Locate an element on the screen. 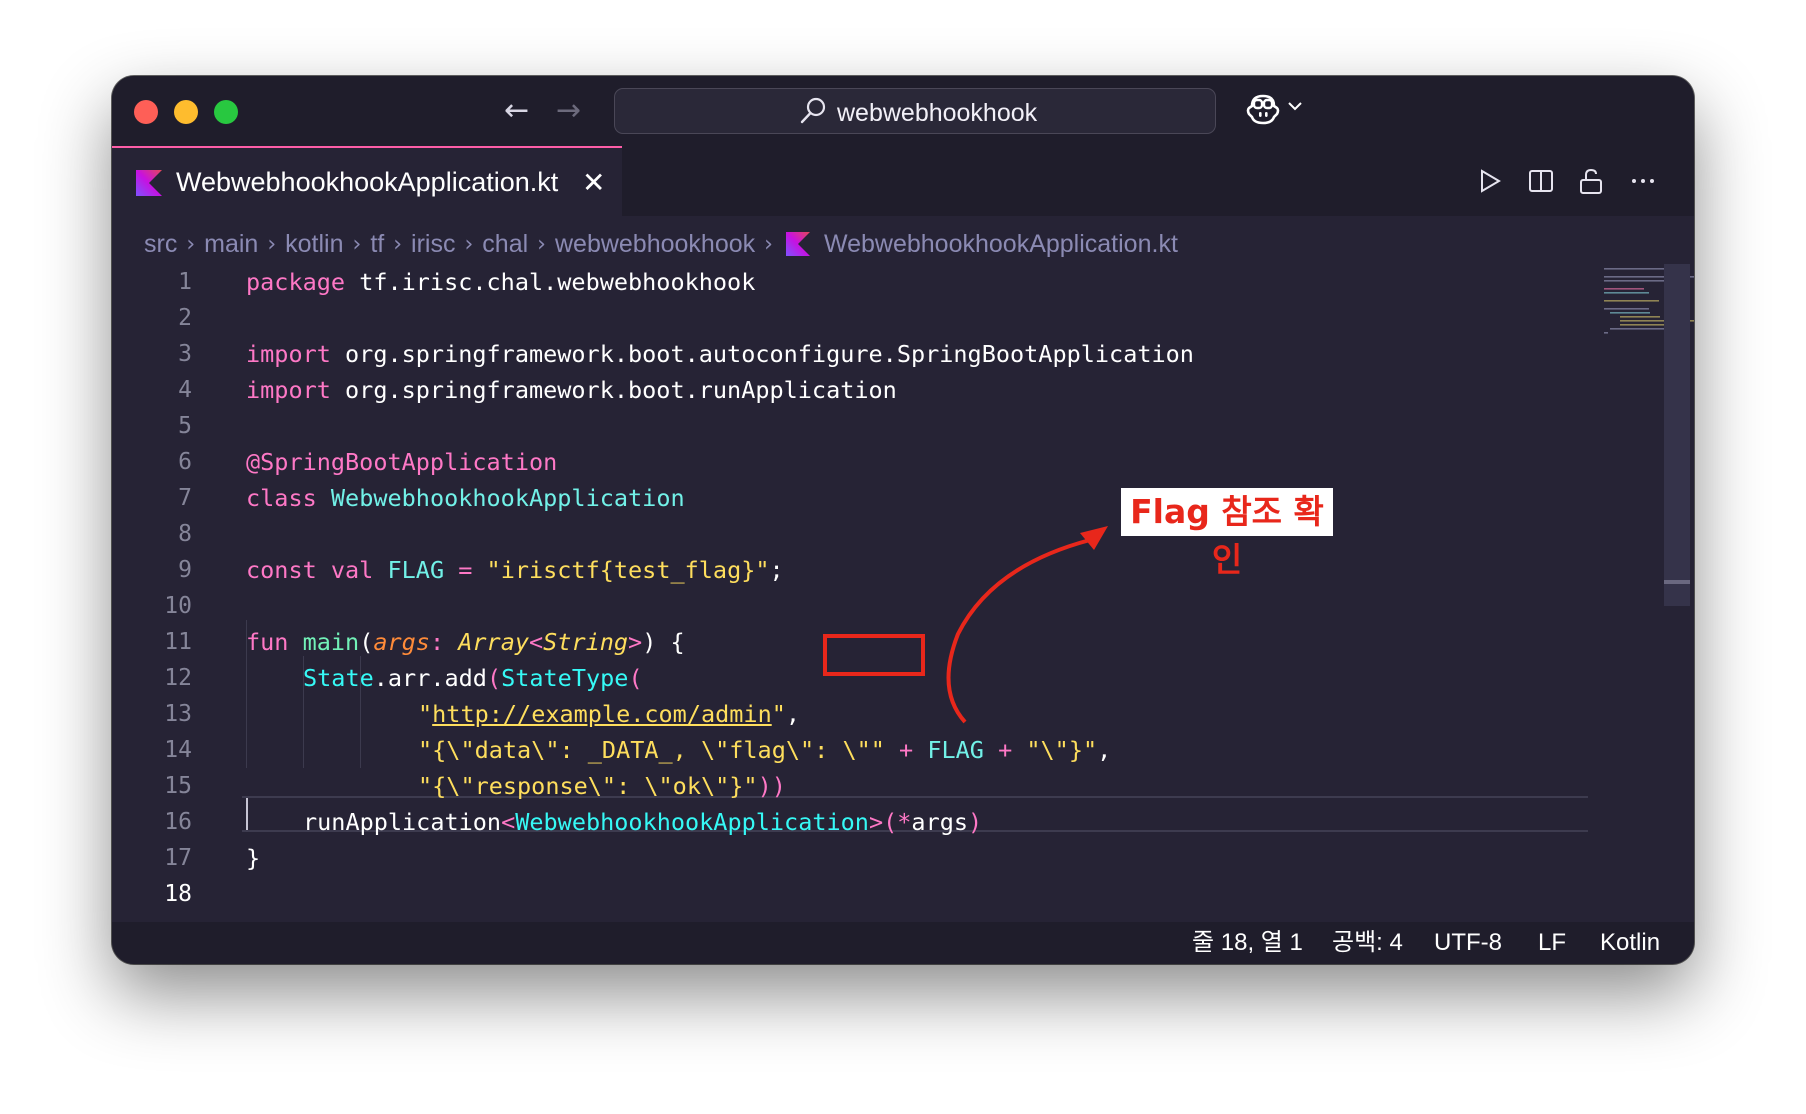  tab-strip: WebwebhookhookApplication.kt ✕ is located at coordinates (903, 181).